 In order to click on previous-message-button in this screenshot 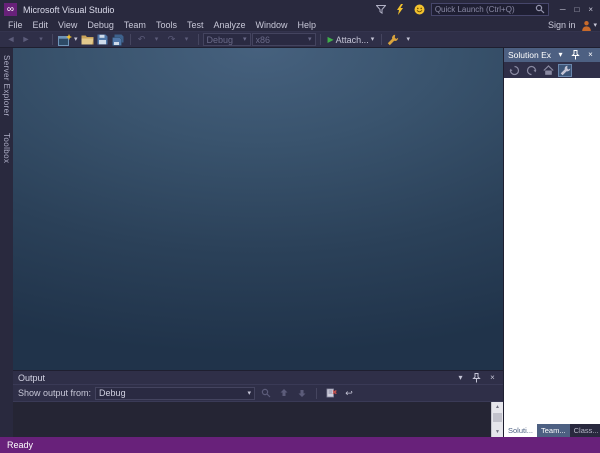, I will do `click(284, 393)`.